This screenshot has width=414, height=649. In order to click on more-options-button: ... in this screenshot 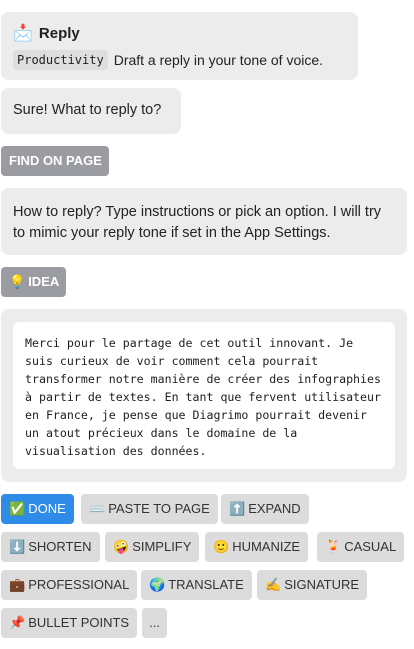, I will do `click(154, 623)`.